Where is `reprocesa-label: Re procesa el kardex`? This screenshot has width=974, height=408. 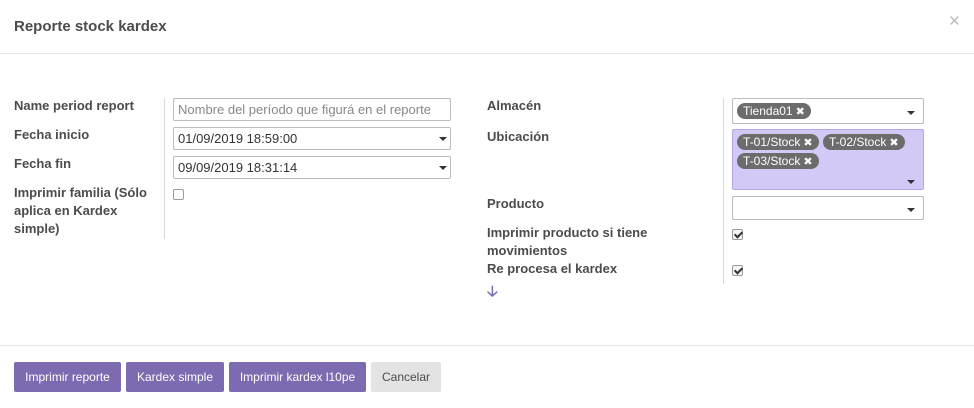 reprocesa-label: Re procesa el kardex is located at coordinates (552, 268).